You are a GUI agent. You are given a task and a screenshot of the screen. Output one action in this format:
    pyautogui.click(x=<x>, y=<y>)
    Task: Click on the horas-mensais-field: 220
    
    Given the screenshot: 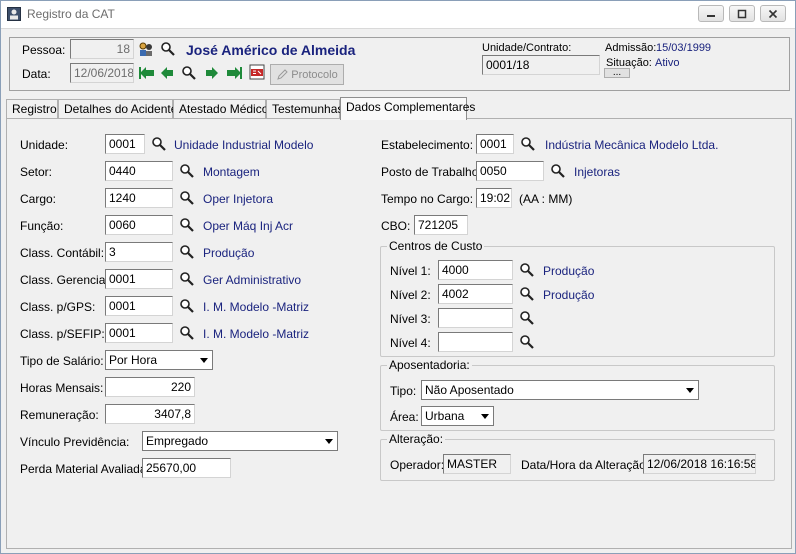 What is the action you would take?
    pyautogui.click(x=150, y=387)
    